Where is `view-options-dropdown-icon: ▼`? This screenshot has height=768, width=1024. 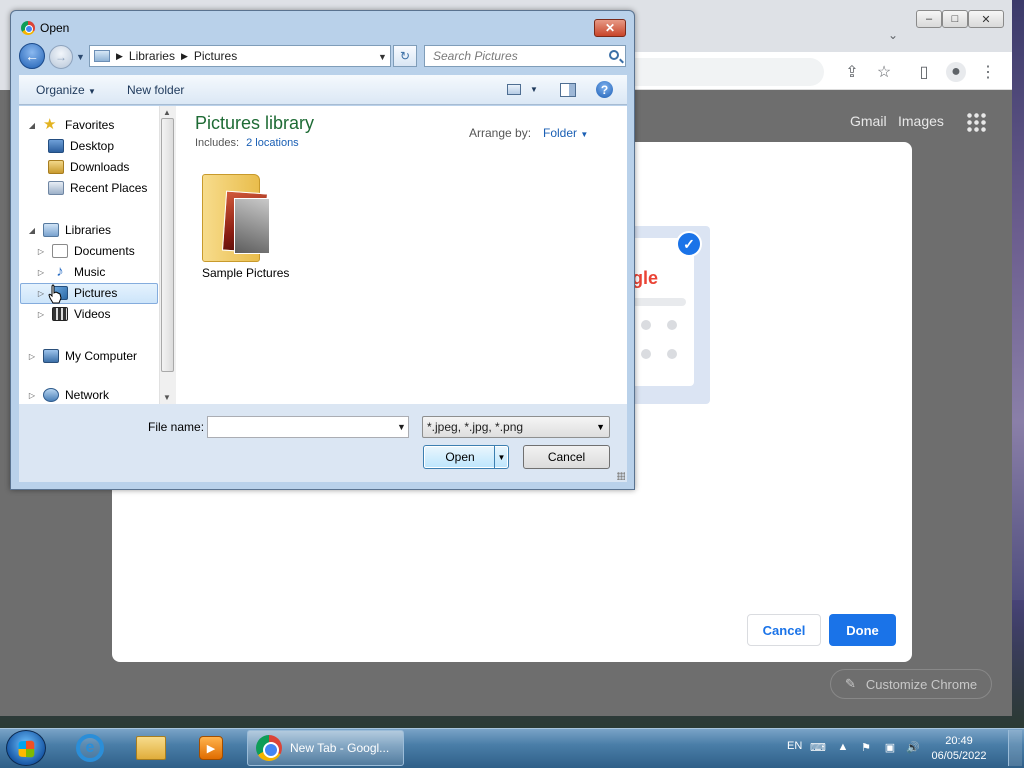 view-options-dropdown-icon: ▼ is located at coordinates (534, 89).